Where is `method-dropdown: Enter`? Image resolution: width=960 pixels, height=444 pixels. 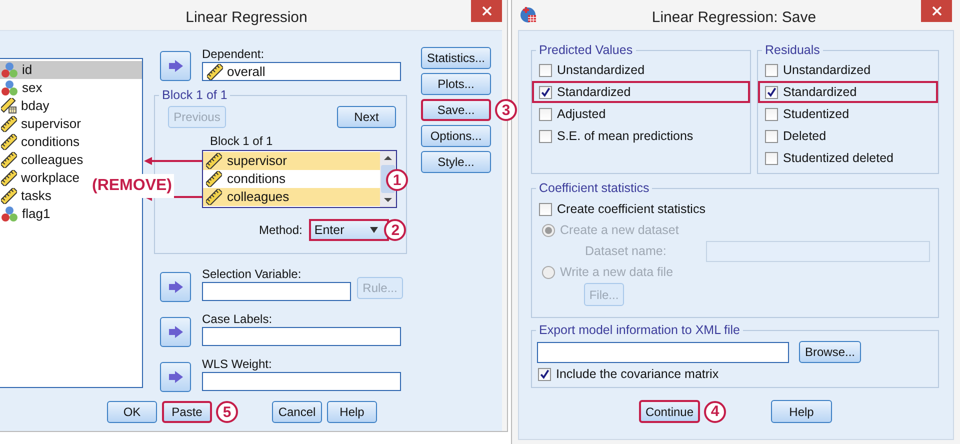 method-dropdown: Enter is located at coordinates (349, 230).